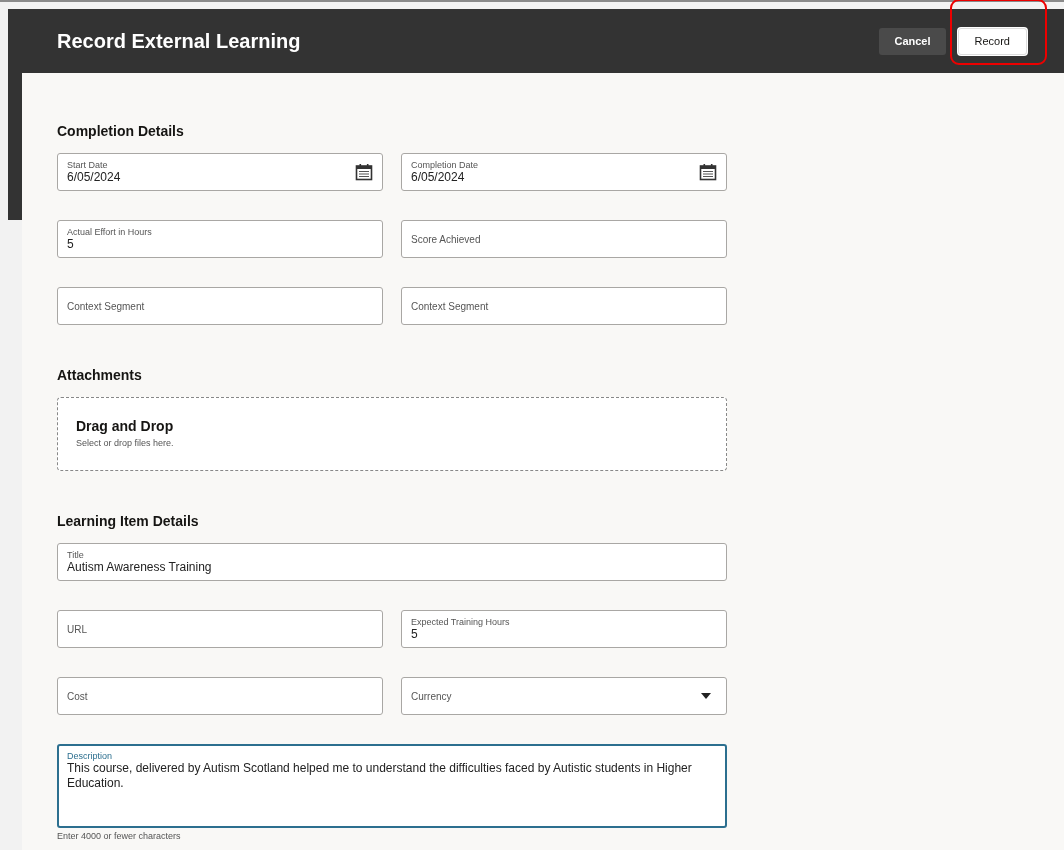  What do you see at coordinates (125, 443) in the screenshot?
I see `drop-zone-hint: Select or drop files here.` at bounding box center [125, 443].